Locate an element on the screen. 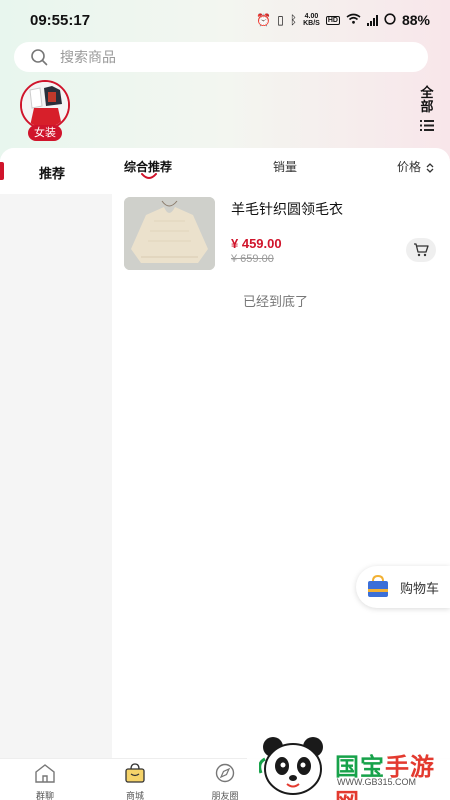  battery-icon is located at coordinates (390, 20).